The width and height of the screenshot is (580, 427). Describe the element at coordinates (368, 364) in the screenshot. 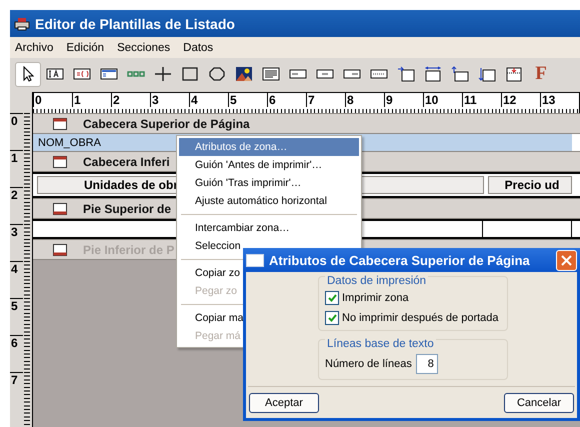

I see `field-label: Número de líneas` at that location.